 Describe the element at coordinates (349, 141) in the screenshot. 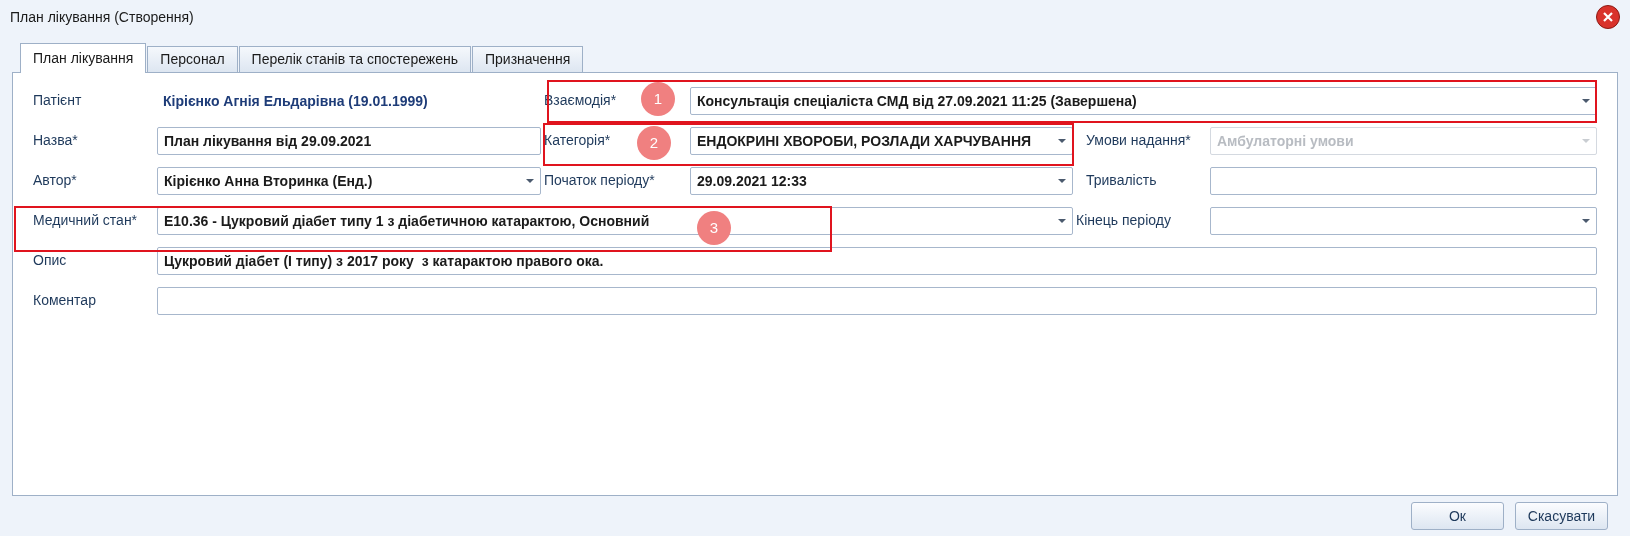

I see `input-field: План лікування від 29.09.2021` at that location.